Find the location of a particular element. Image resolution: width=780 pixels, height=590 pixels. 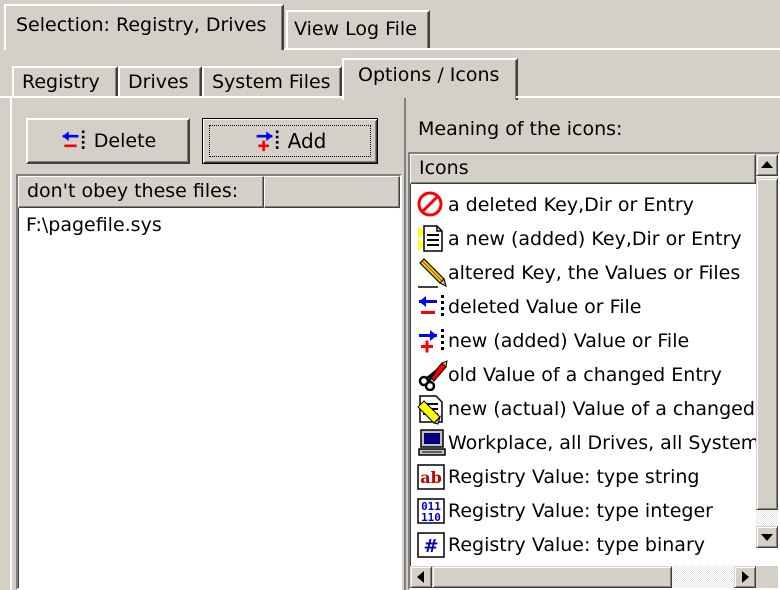

tab-system-files: System Files is located at coordinates (272, 82).